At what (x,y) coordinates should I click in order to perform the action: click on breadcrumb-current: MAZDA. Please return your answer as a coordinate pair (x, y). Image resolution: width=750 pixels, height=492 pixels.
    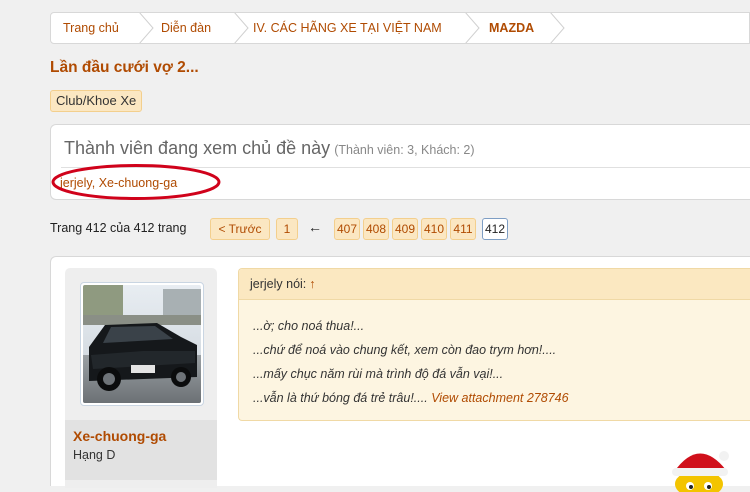
    Looking at the image, I should click on (511, 28).